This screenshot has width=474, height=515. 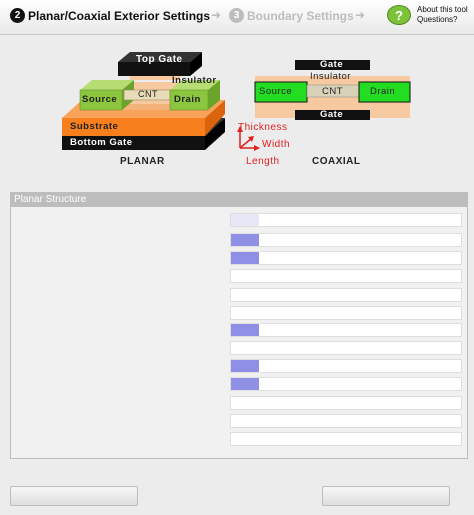 I want to click on help-link: About this tool Questions?, so click(x=442, y=15).